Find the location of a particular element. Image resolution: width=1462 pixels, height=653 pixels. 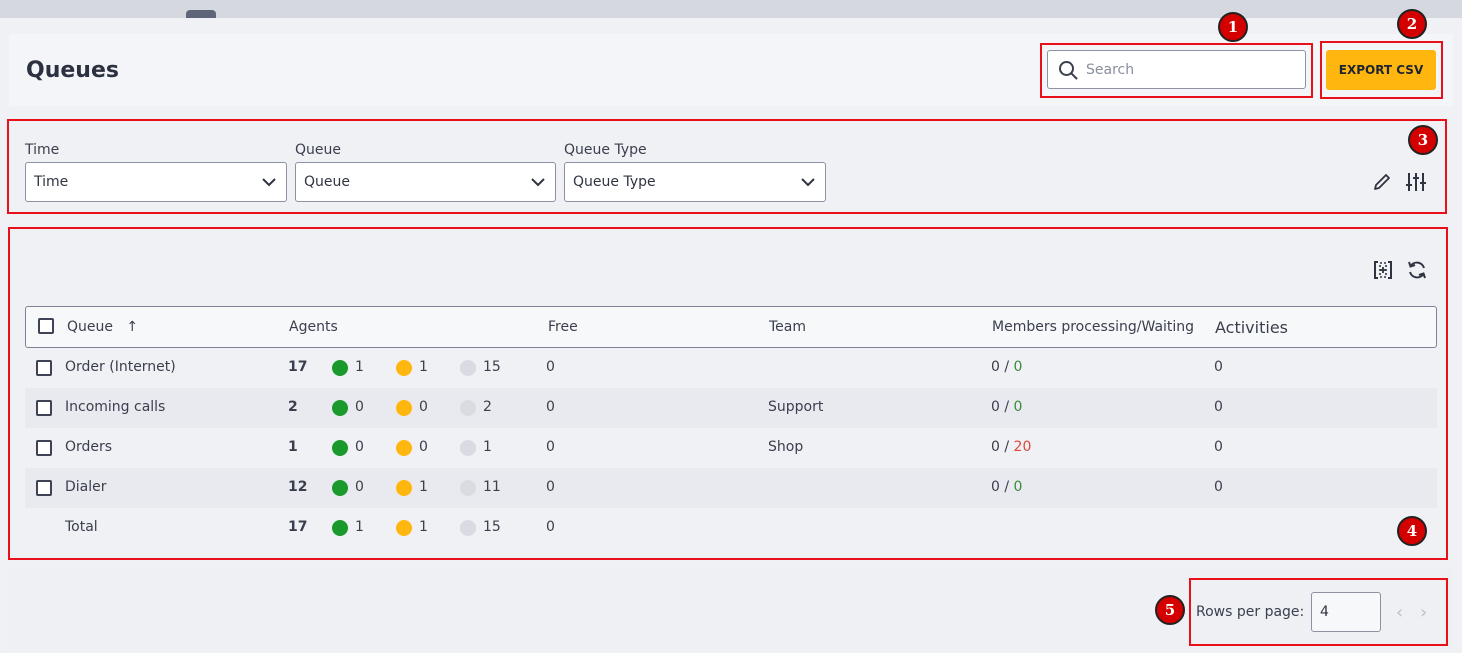

filter-value: Queue Type is located at coordinates (614, 182).